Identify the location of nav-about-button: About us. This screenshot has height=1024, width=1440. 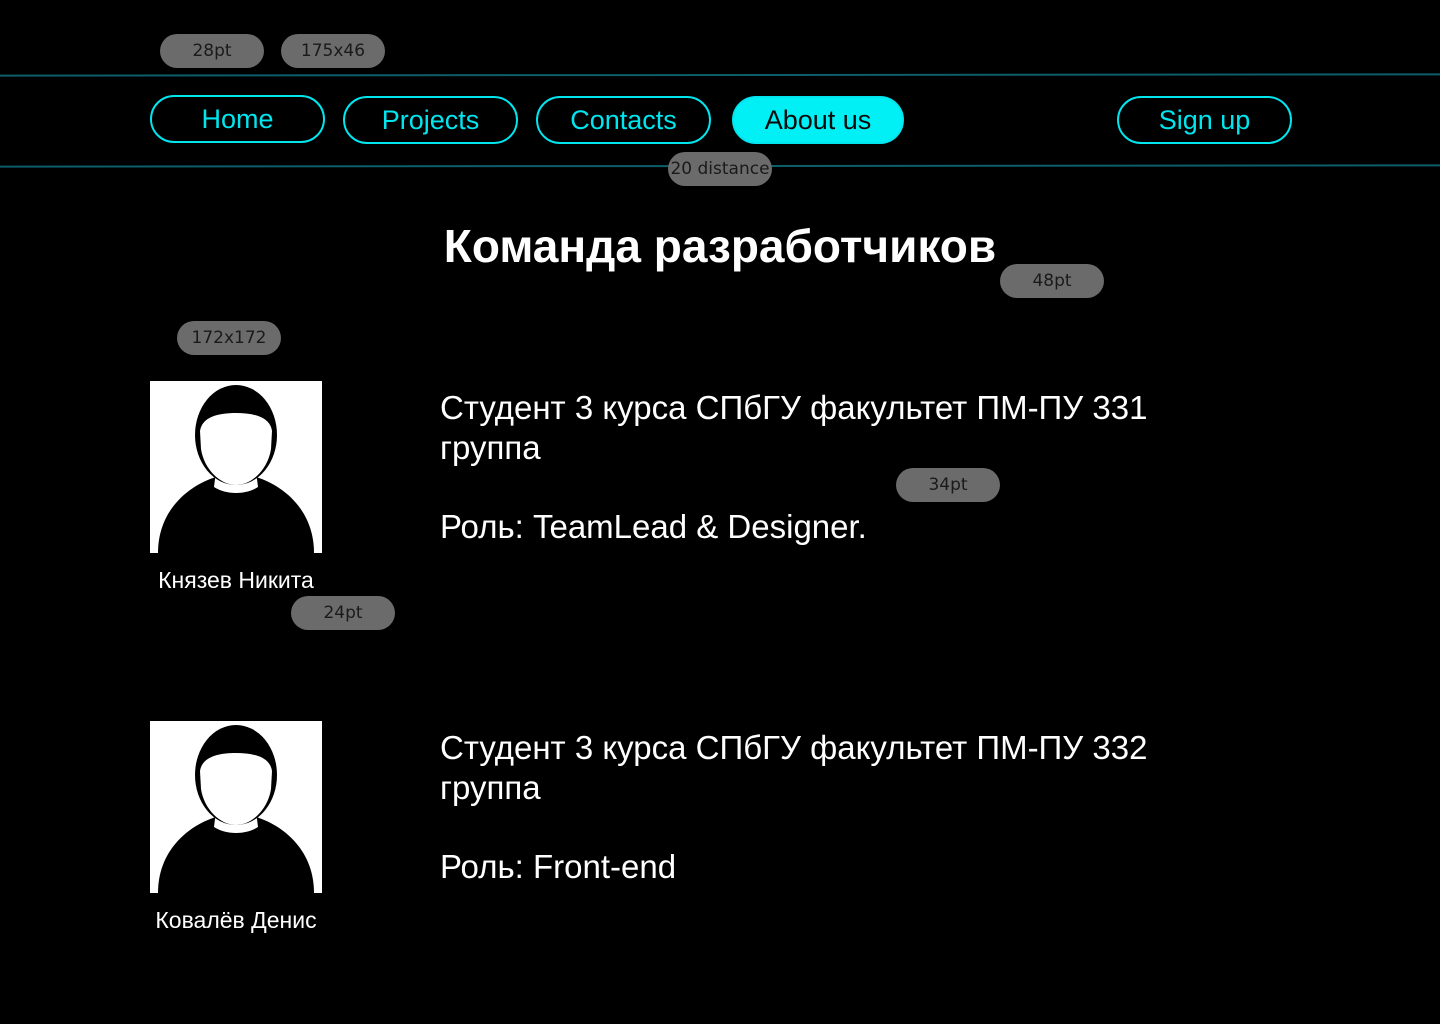
(818, 120).